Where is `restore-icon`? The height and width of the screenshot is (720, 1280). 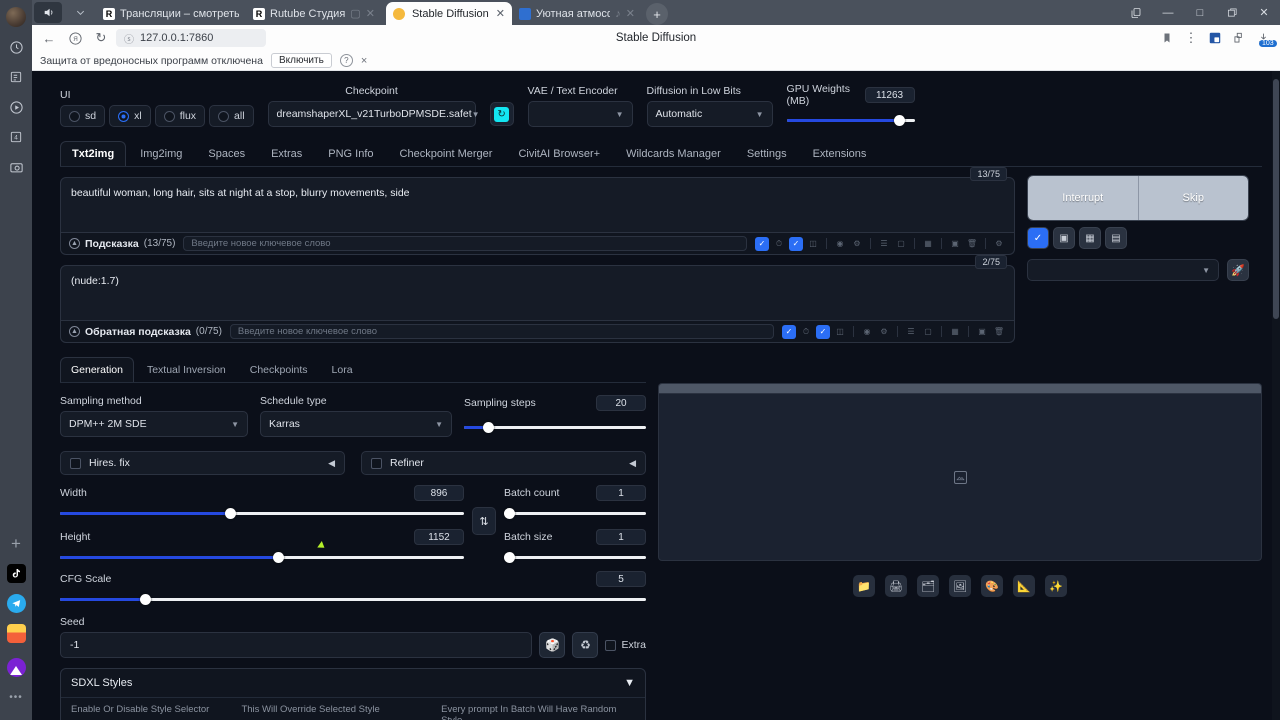
restore-icon is located at coordinates (1232, 12).